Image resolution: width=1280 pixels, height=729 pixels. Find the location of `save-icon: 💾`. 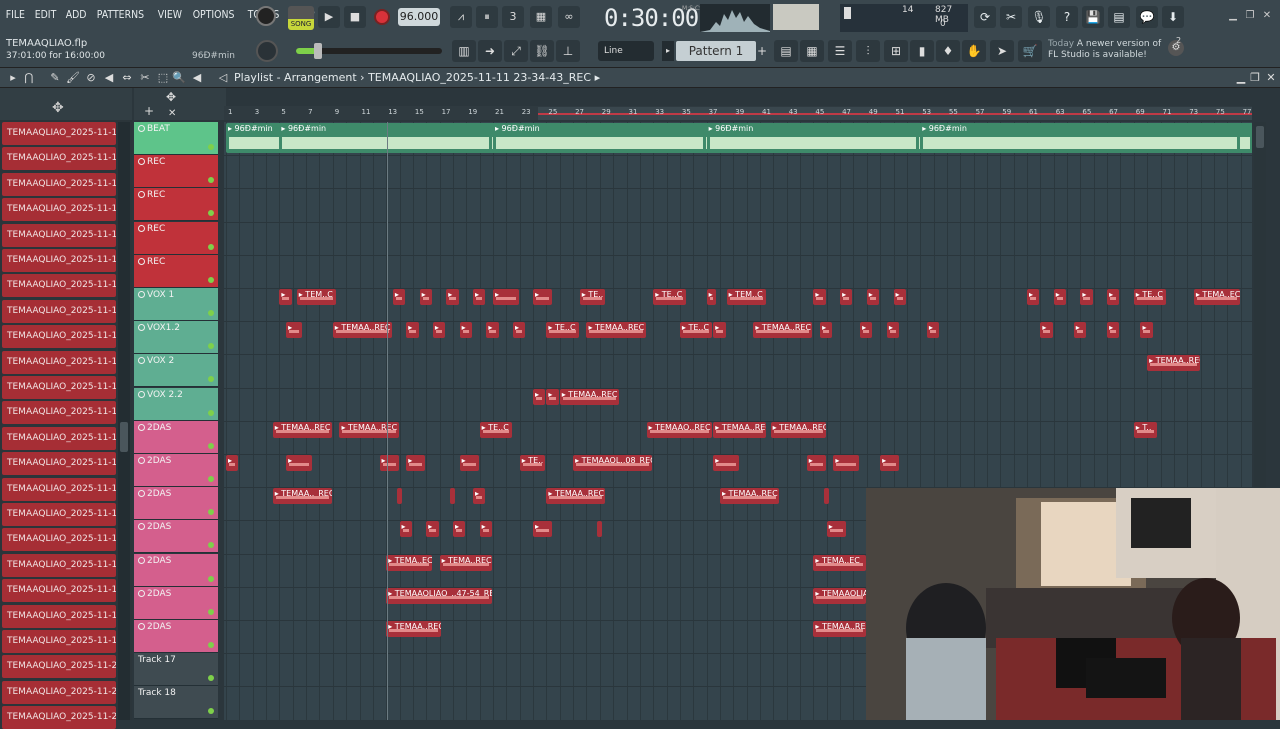

save-icon: 💾 is located at coordinates (1093, 17).